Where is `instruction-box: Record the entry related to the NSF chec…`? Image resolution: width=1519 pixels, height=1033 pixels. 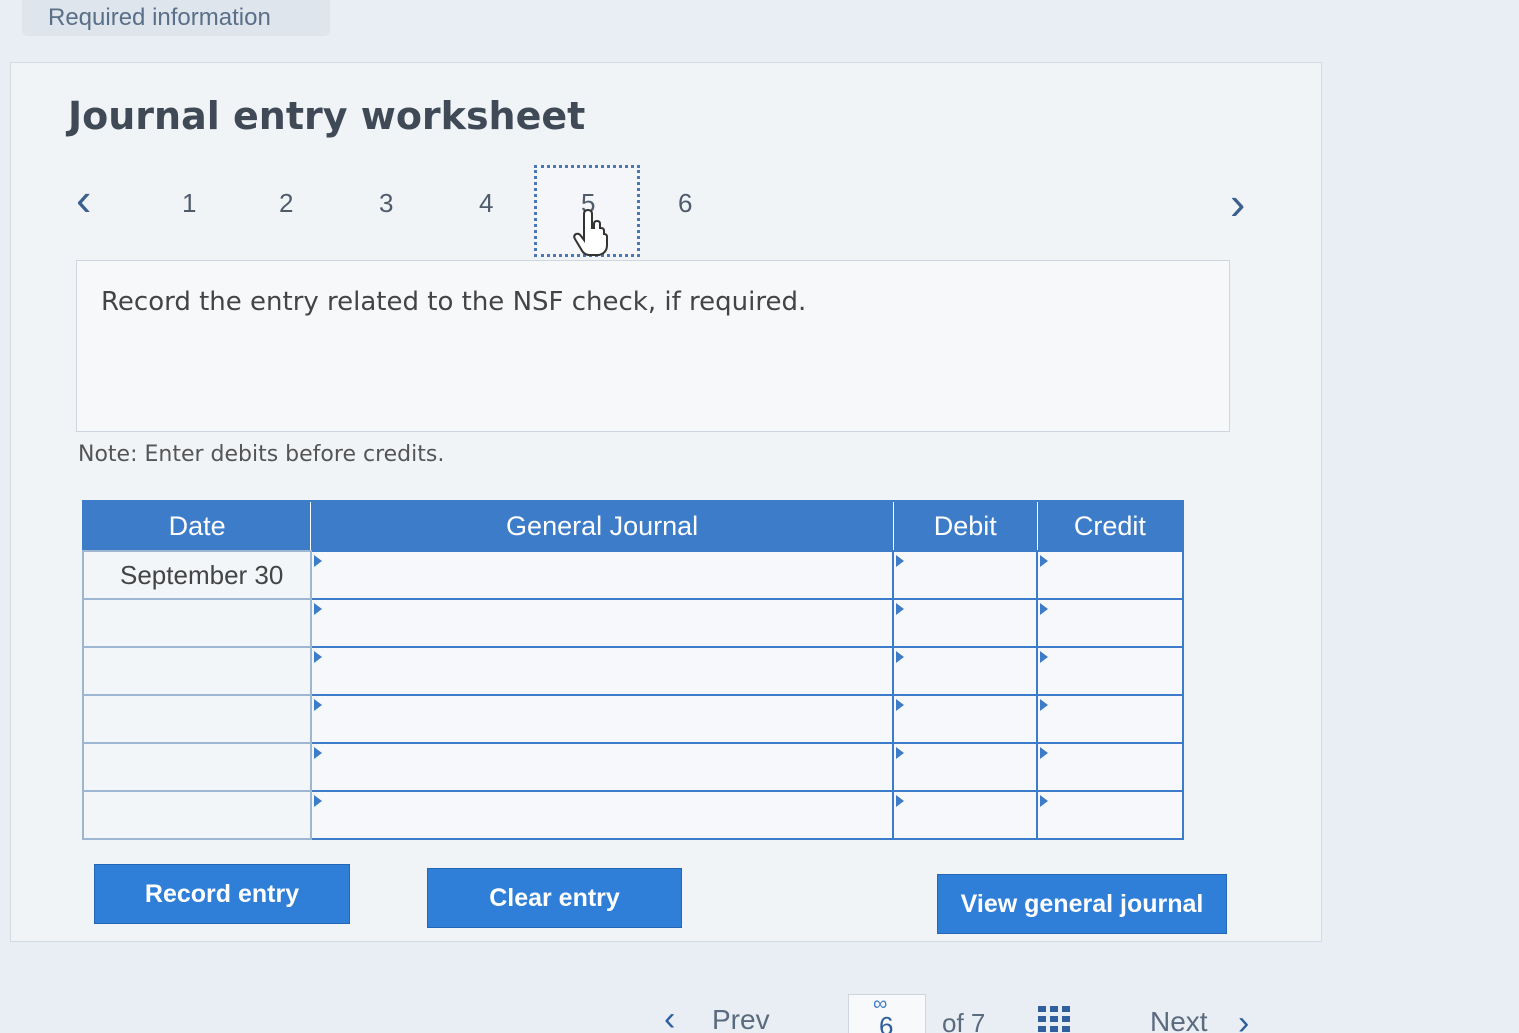
instruction-box: Record the entry related to the NSF chec… is located at coordinates (653, 346).